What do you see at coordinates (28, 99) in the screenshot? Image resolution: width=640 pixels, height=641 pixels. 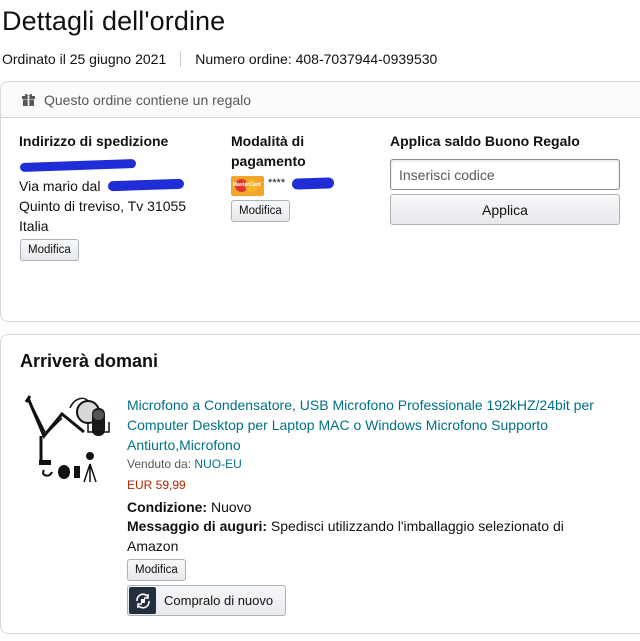 I see `gift-icon` at bounding box center [28, 99].